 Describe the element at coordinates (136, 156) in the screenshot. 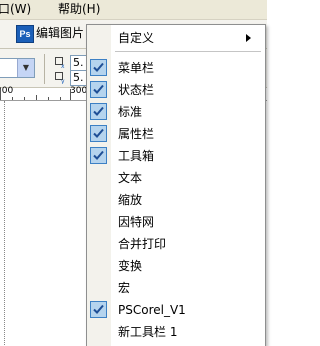

I see `menu-item-label: 工具箱` at that location.